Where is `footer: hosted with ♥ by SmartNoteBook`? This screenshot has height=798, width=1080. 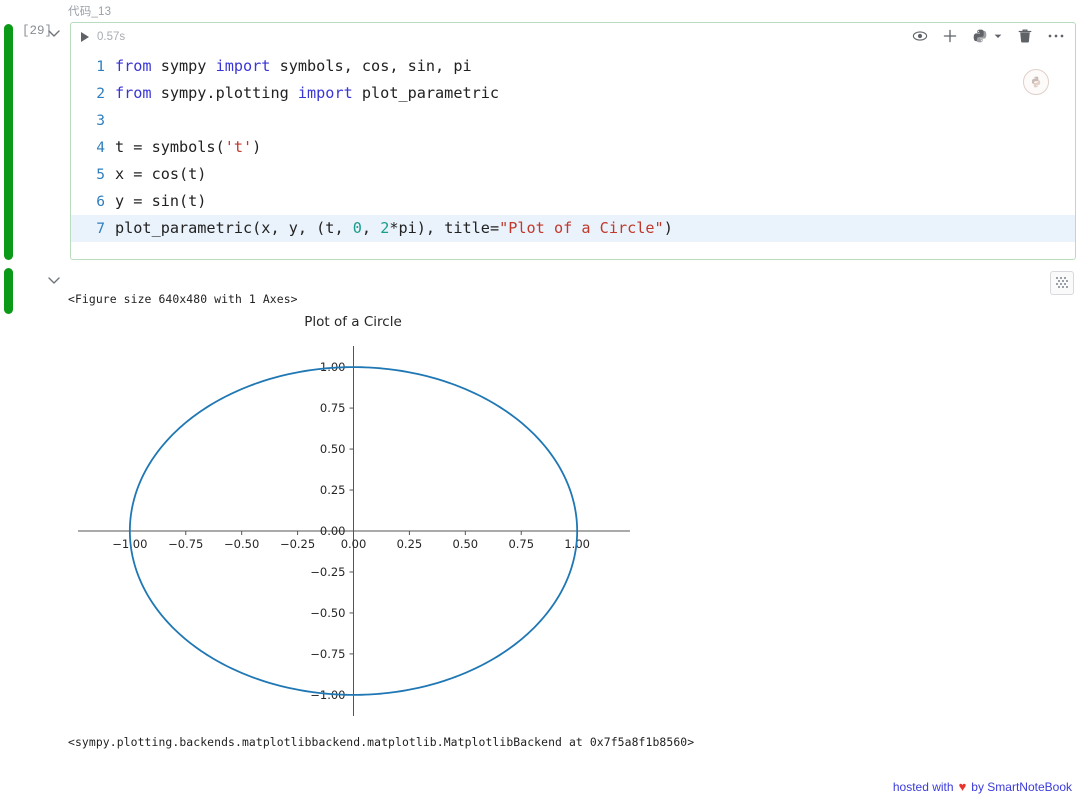 footer: hosted with ♥ by SmartNoteBook is located at coordinates (982, 786).